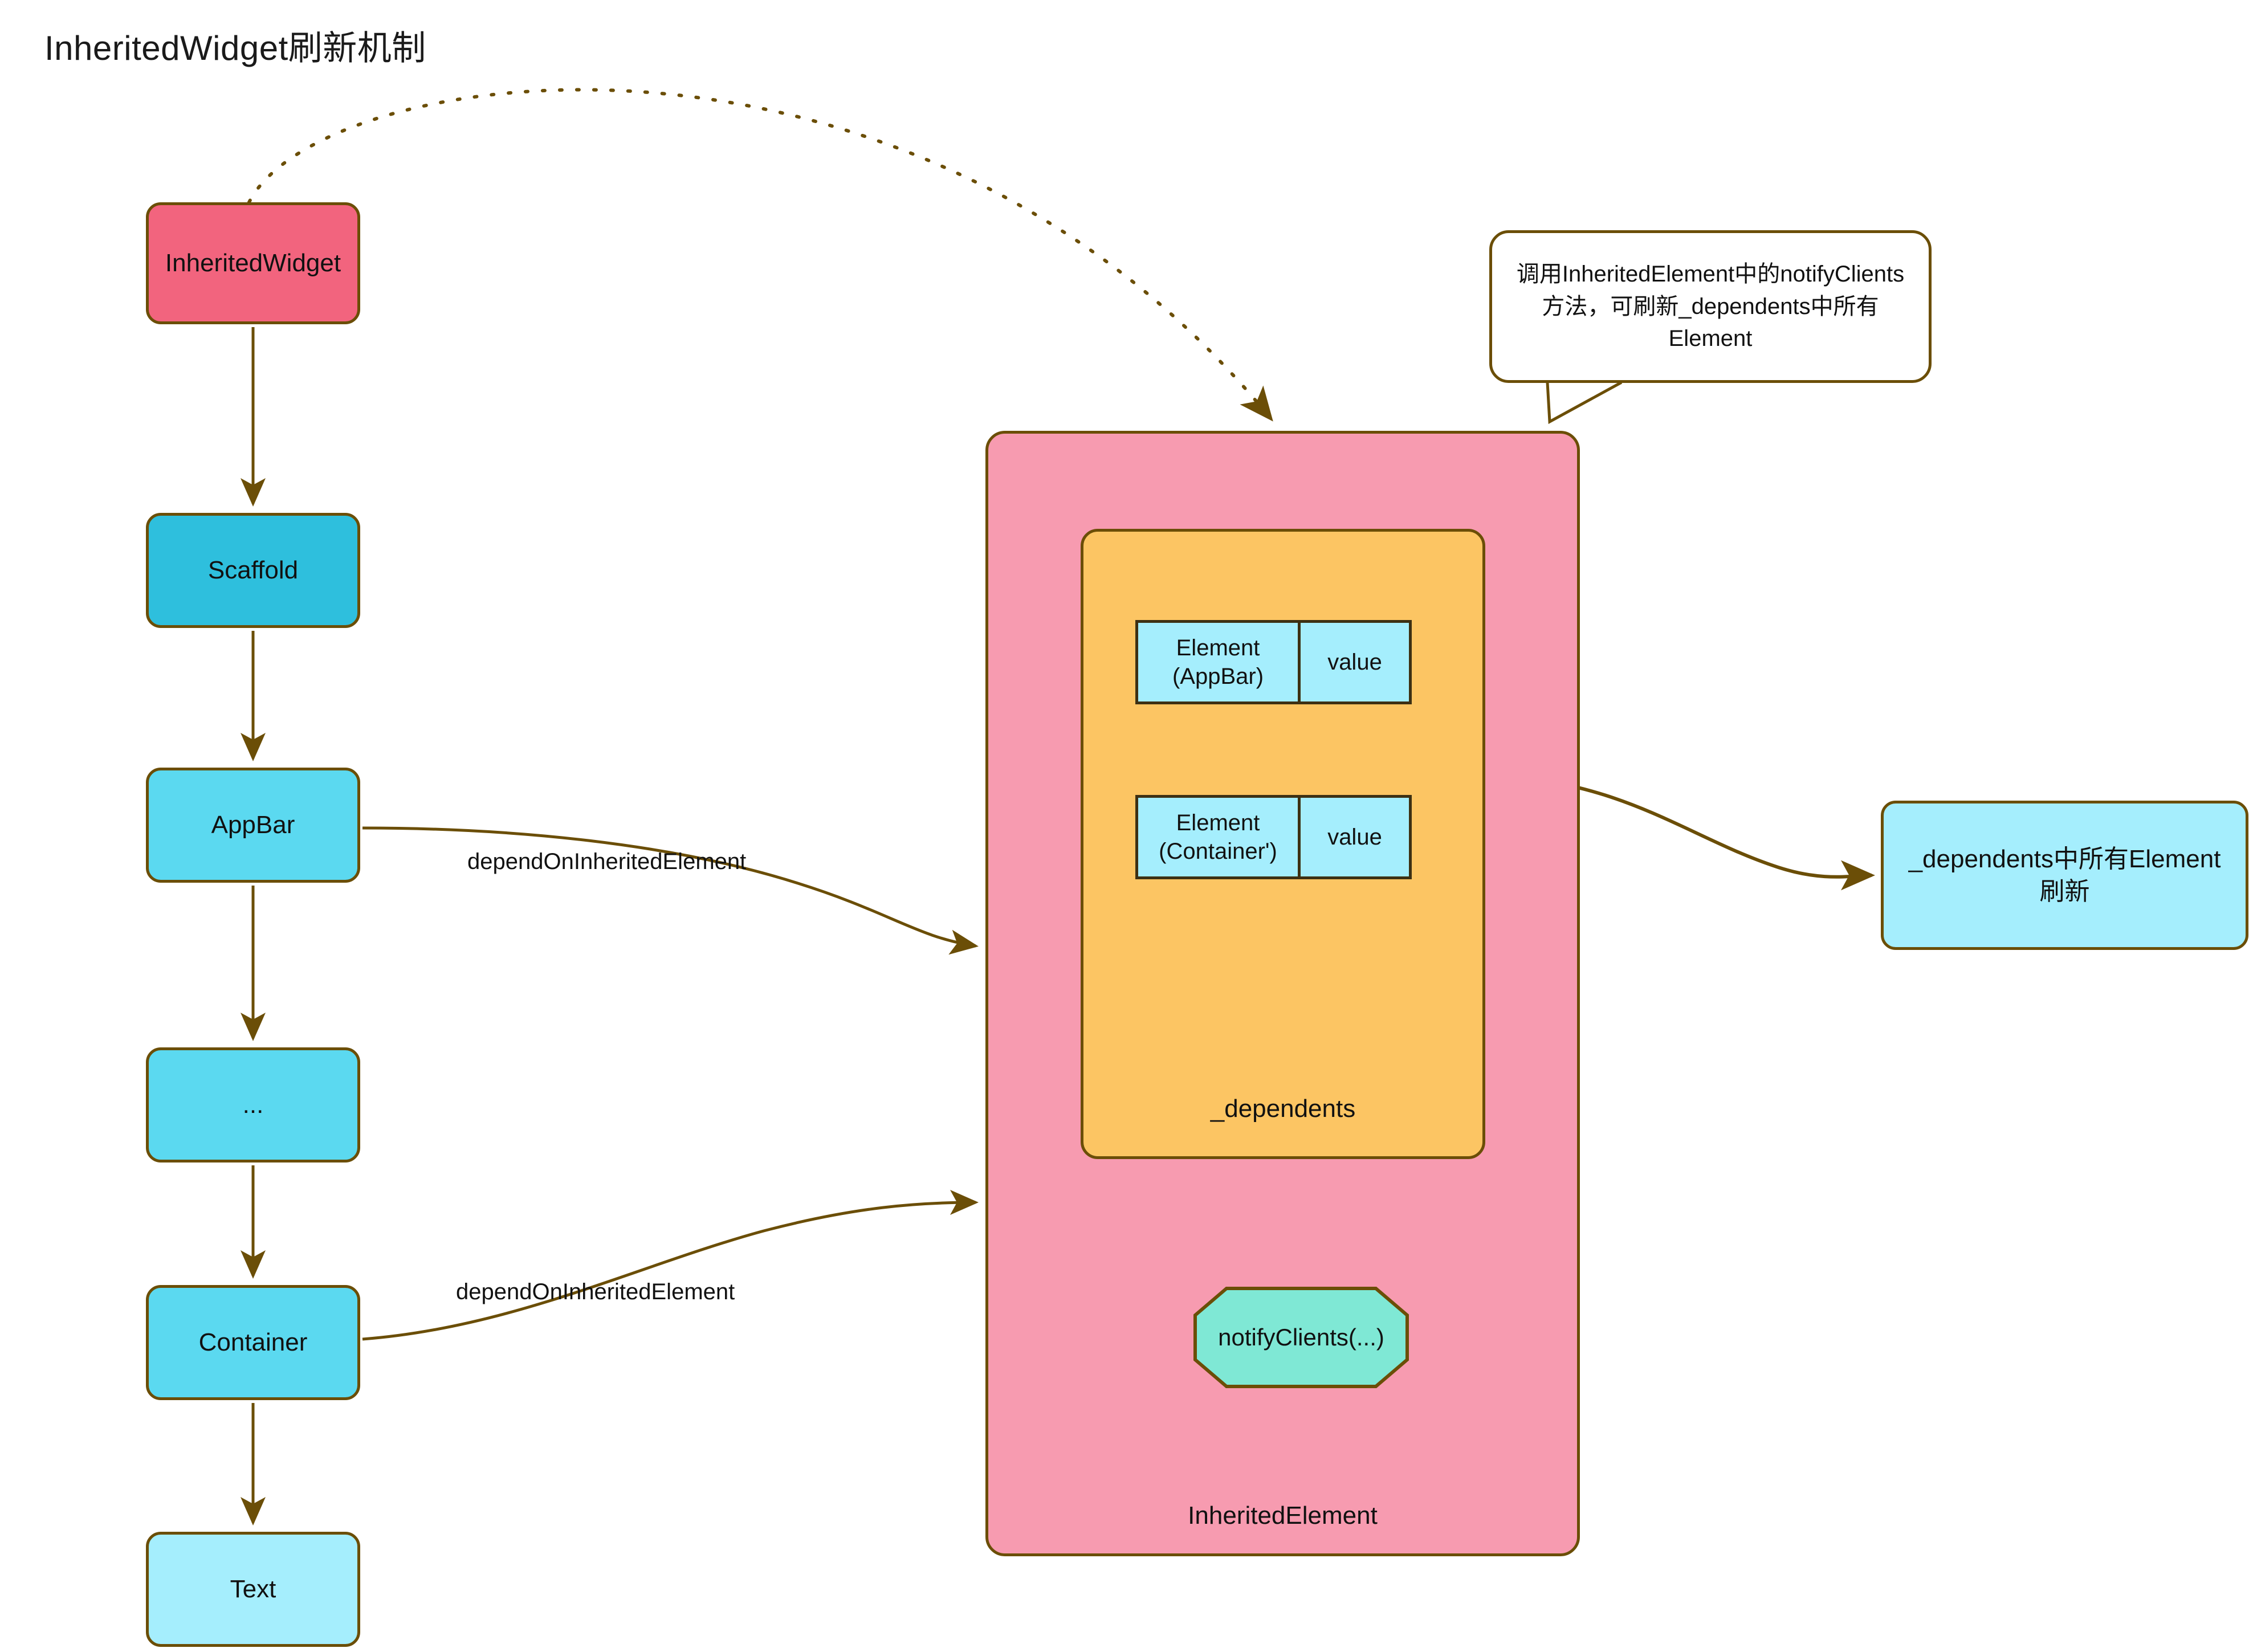  What do you see at coordinates (595, 1291) in the screenshot?
I see `edge-label-container-depend: dependOnInheritedElement` at bounding box center [595, 1291].